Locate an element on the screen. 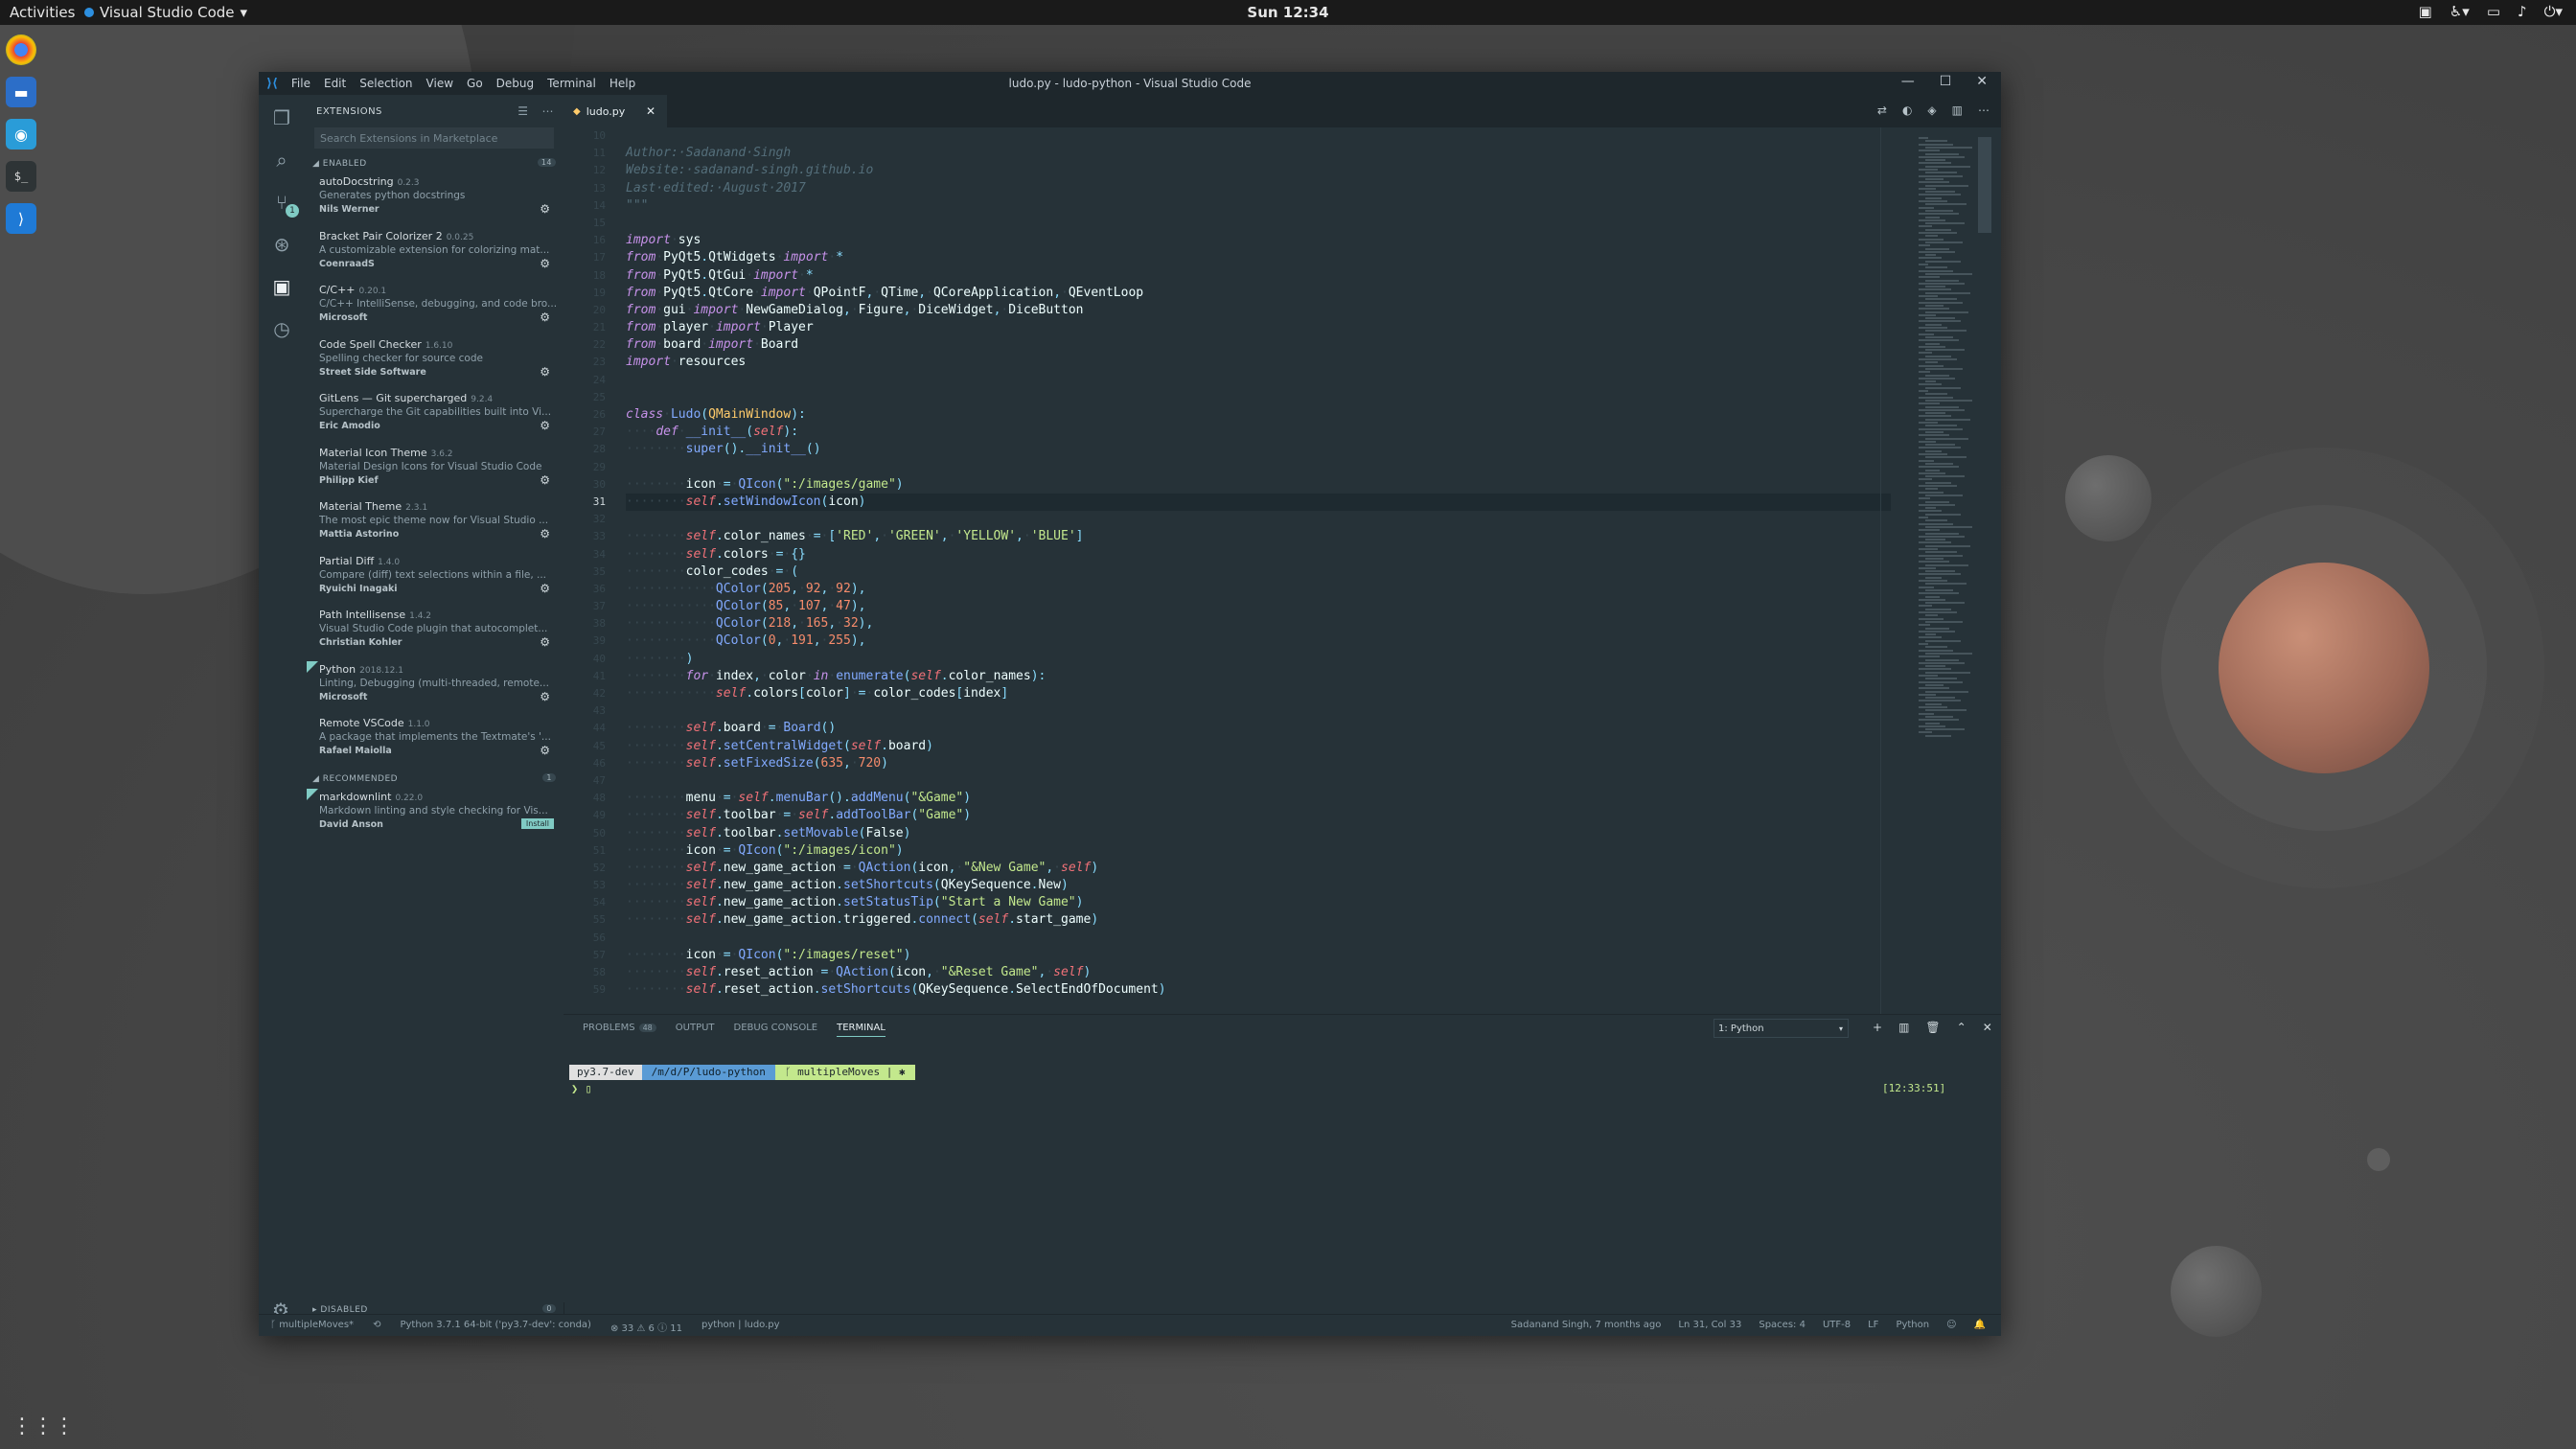 The height and width of the screenshot is (1449, 2576). code-line: ········self.setWindowIcon(icon) is located at coordinates (1258, 502).